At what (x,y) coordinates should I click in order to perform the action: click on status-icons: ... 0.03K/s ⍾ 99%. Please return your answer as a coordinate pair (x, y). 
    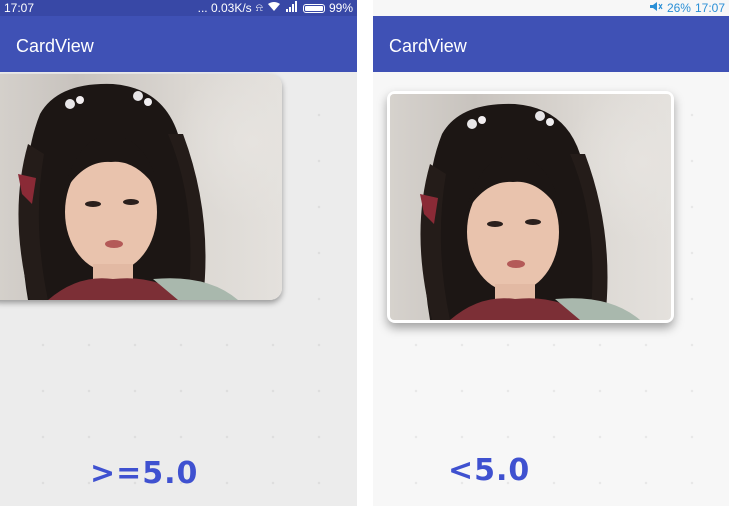
    Looking at the image, I should click on (275, 8).